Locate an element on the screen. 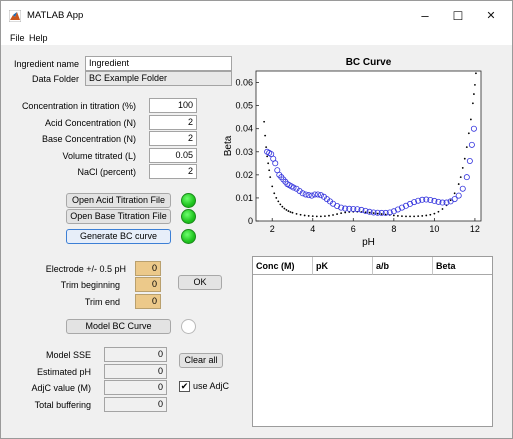 This screenshot has height=439, width=513. y-tick-label: 0.05 is located at coordinates (244, 106).